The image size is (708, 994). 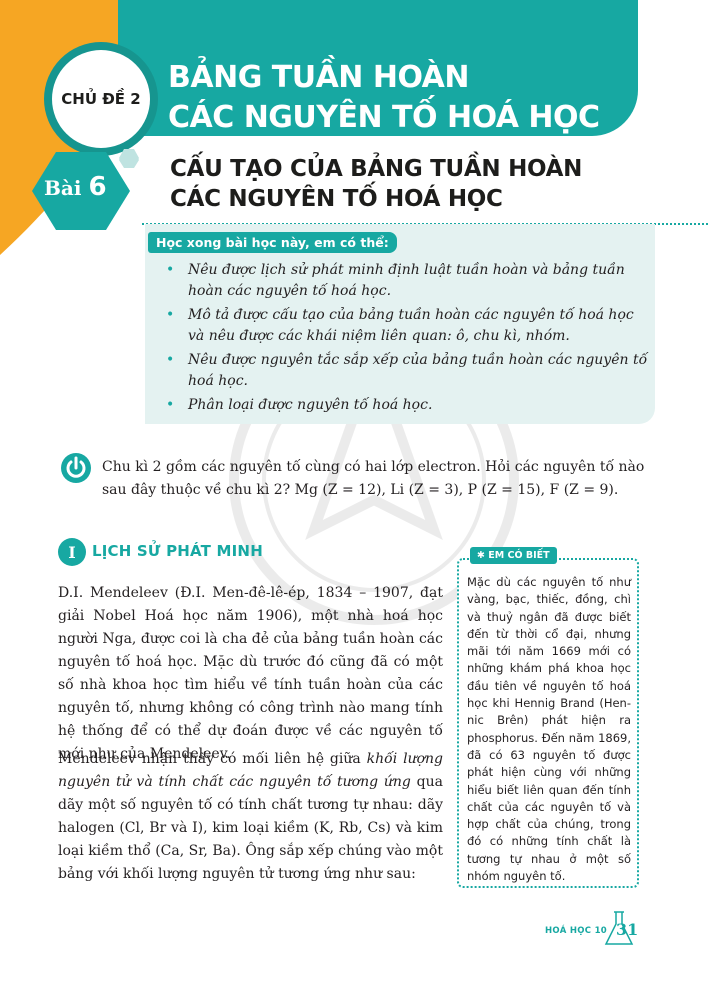 I want to click on did-you-know-heading: ✱ EM CÓ BIẾT, so click(x=513, y=555).